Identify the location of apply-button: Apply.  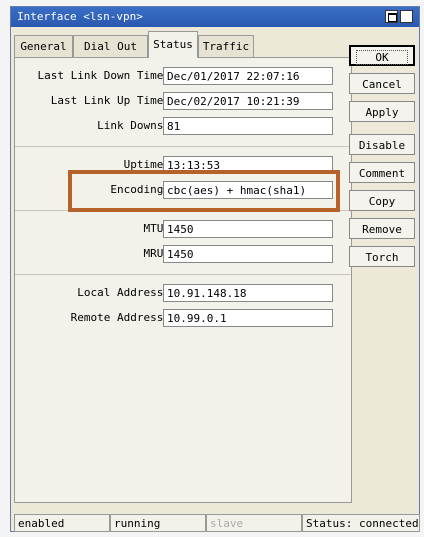
(382, 111).